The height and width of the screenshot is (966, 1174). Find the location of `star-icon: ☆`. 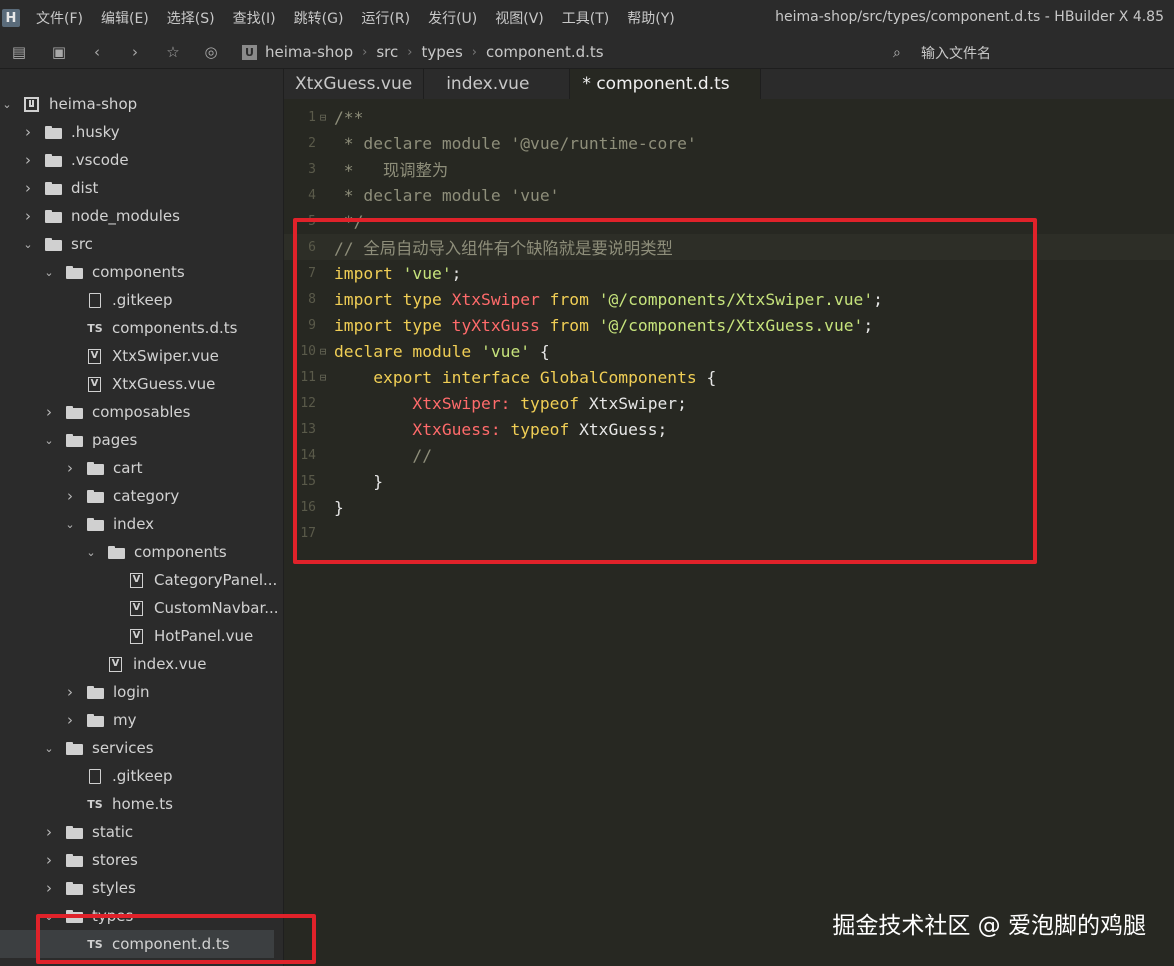

star-icon: ☆ is located at coordinates (173, 52).